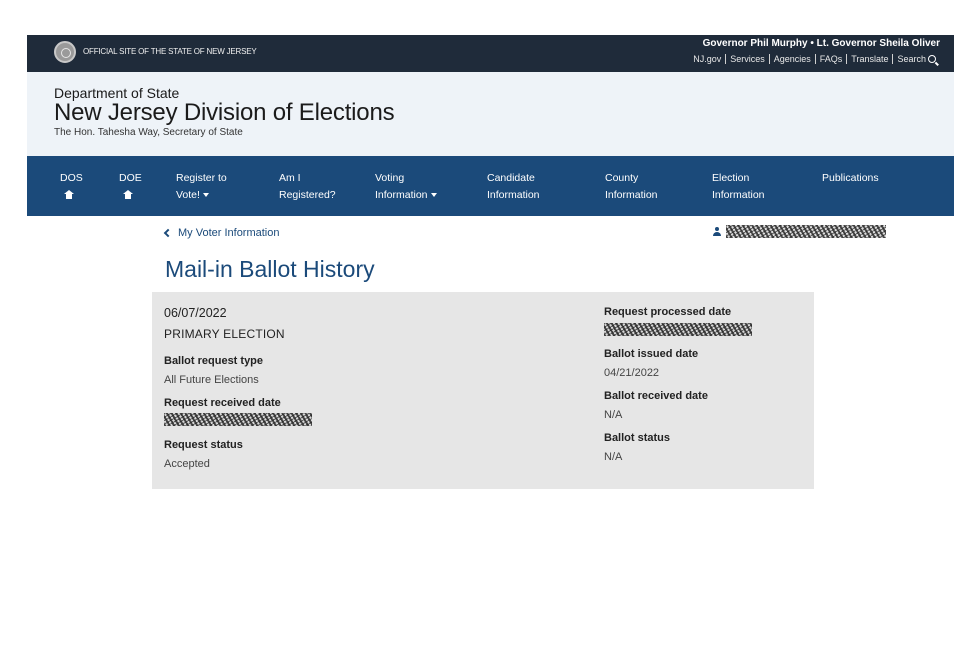 This screenshot has height=671, width=980. What do you see at coordinates (307, 187) in the screenshot?
I see `nav-item-am-i-registered: Am I Registered?` at bounding box center [307, 187].